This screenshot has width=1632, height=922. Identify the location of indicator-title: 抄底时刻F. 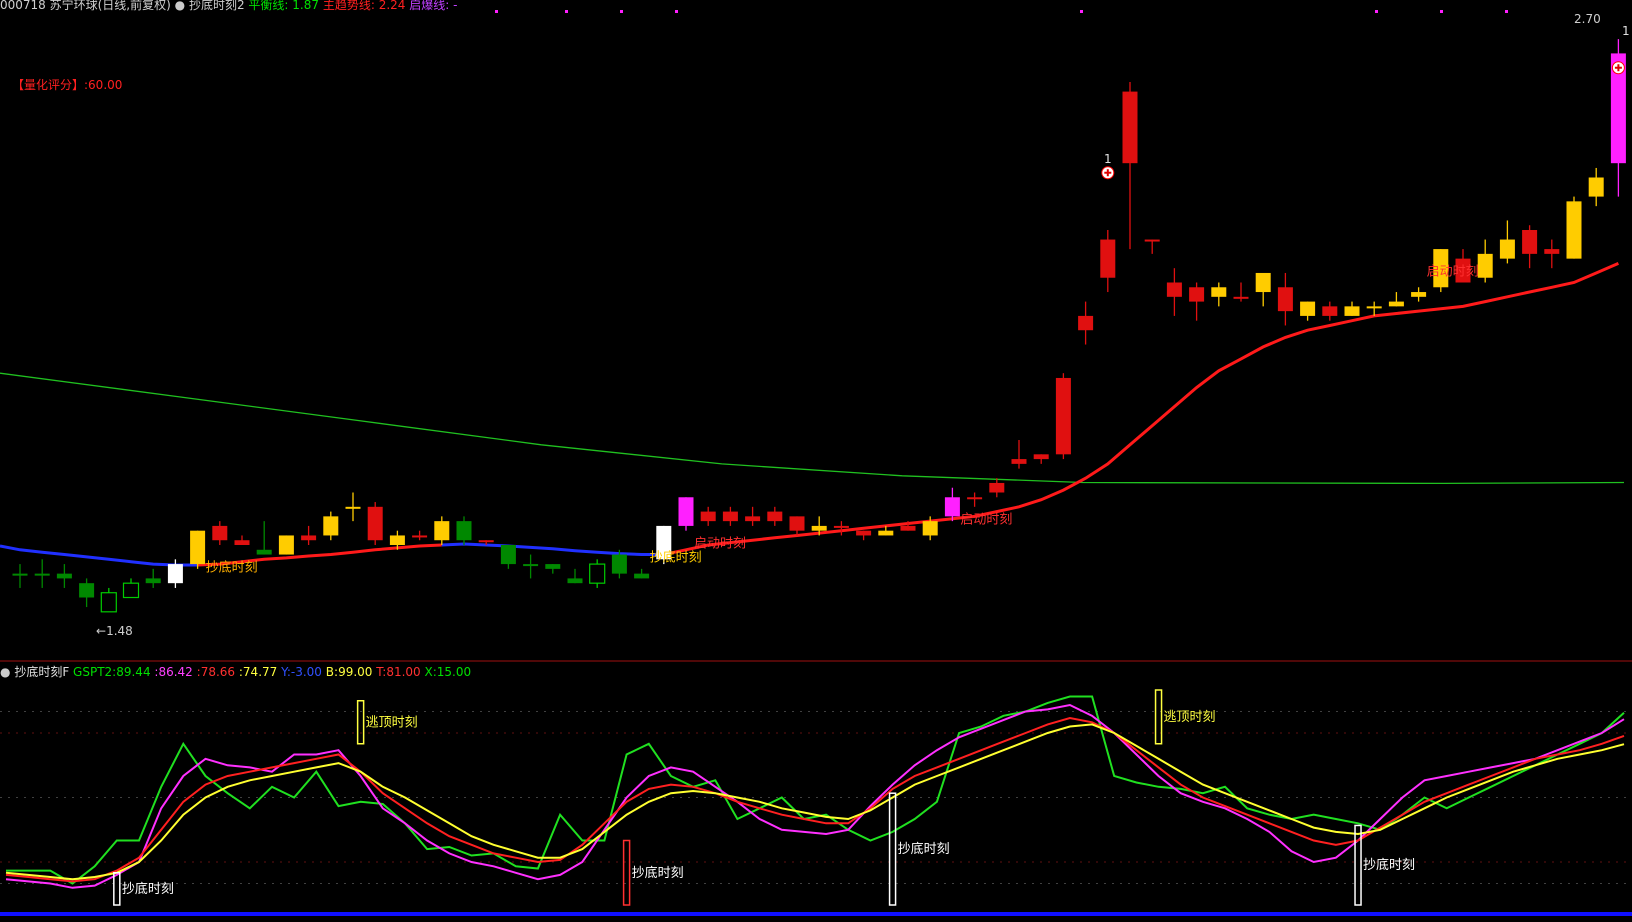
(41, 672).